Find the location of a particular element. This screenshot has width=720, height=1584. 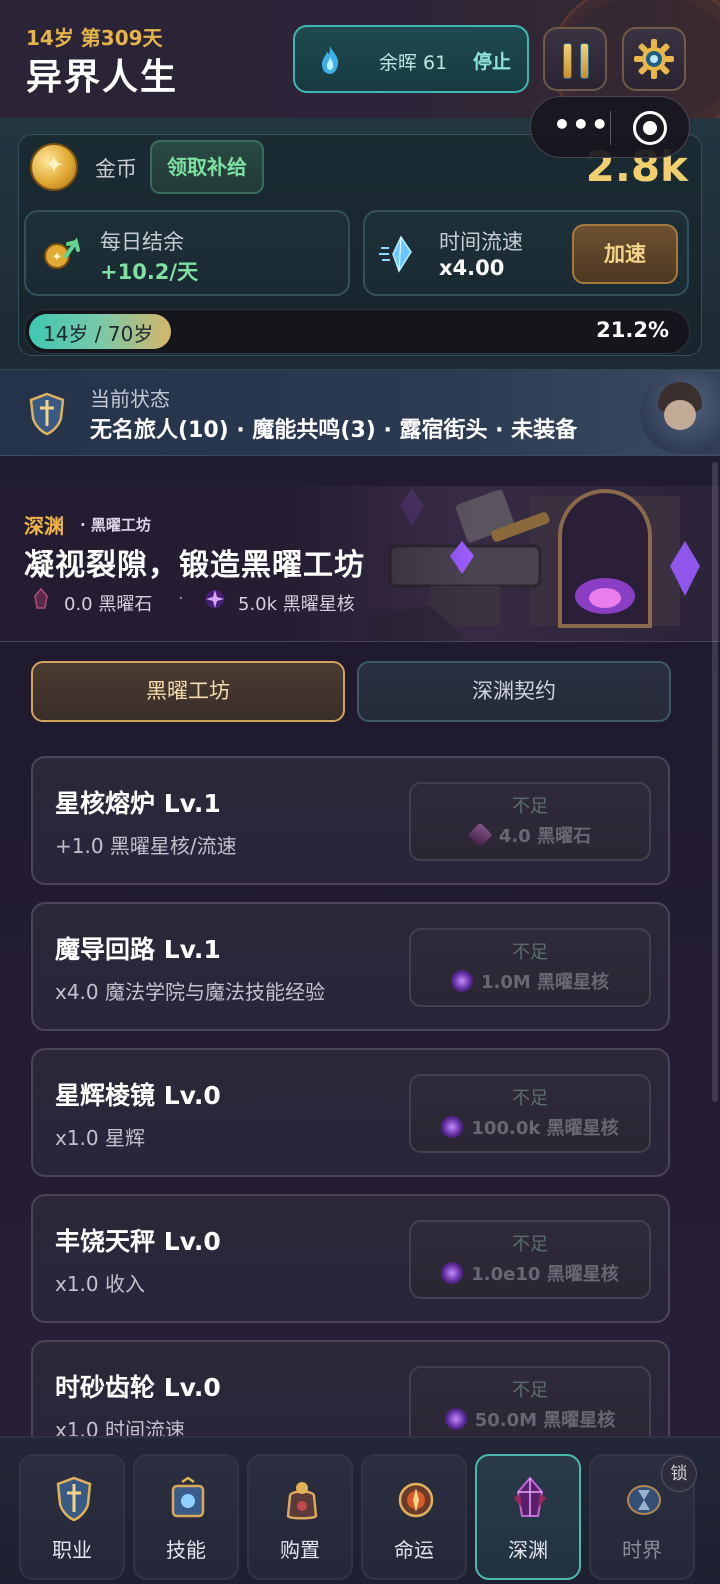

cost-amount: 50.0M 黑曜星核 is located at coordinates (545, 1420).